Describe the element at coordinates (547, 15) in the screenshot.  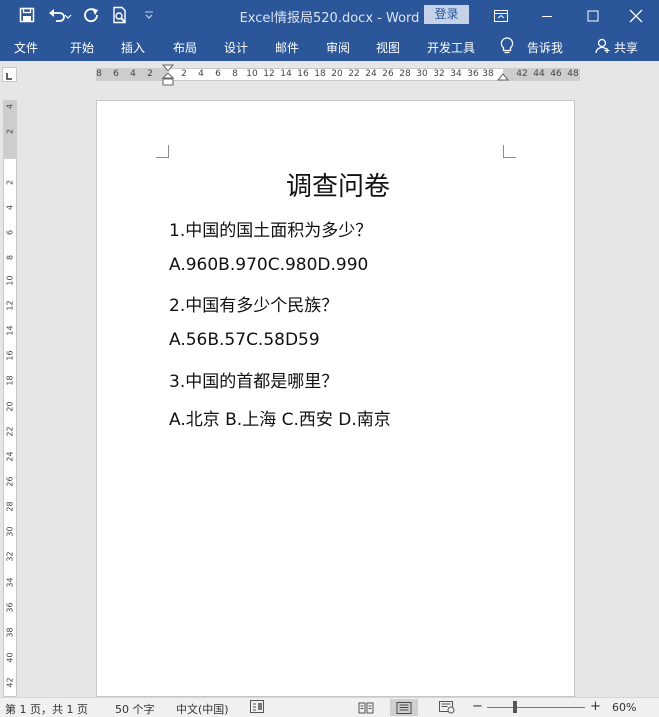
I see `minimize-icon` at that location.